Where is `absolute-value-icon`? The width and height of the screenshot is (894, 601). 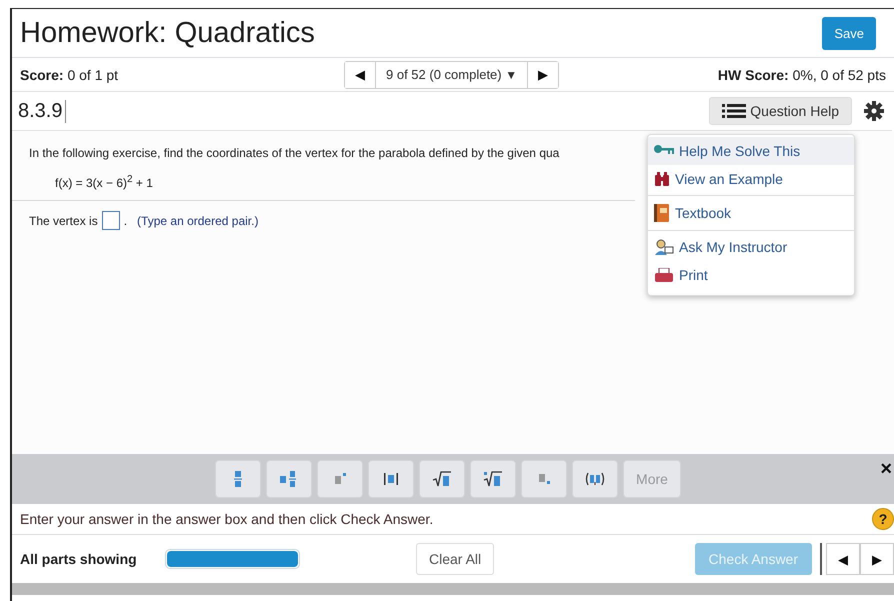
absolute-value-icon is located at coordinates (391, 479).